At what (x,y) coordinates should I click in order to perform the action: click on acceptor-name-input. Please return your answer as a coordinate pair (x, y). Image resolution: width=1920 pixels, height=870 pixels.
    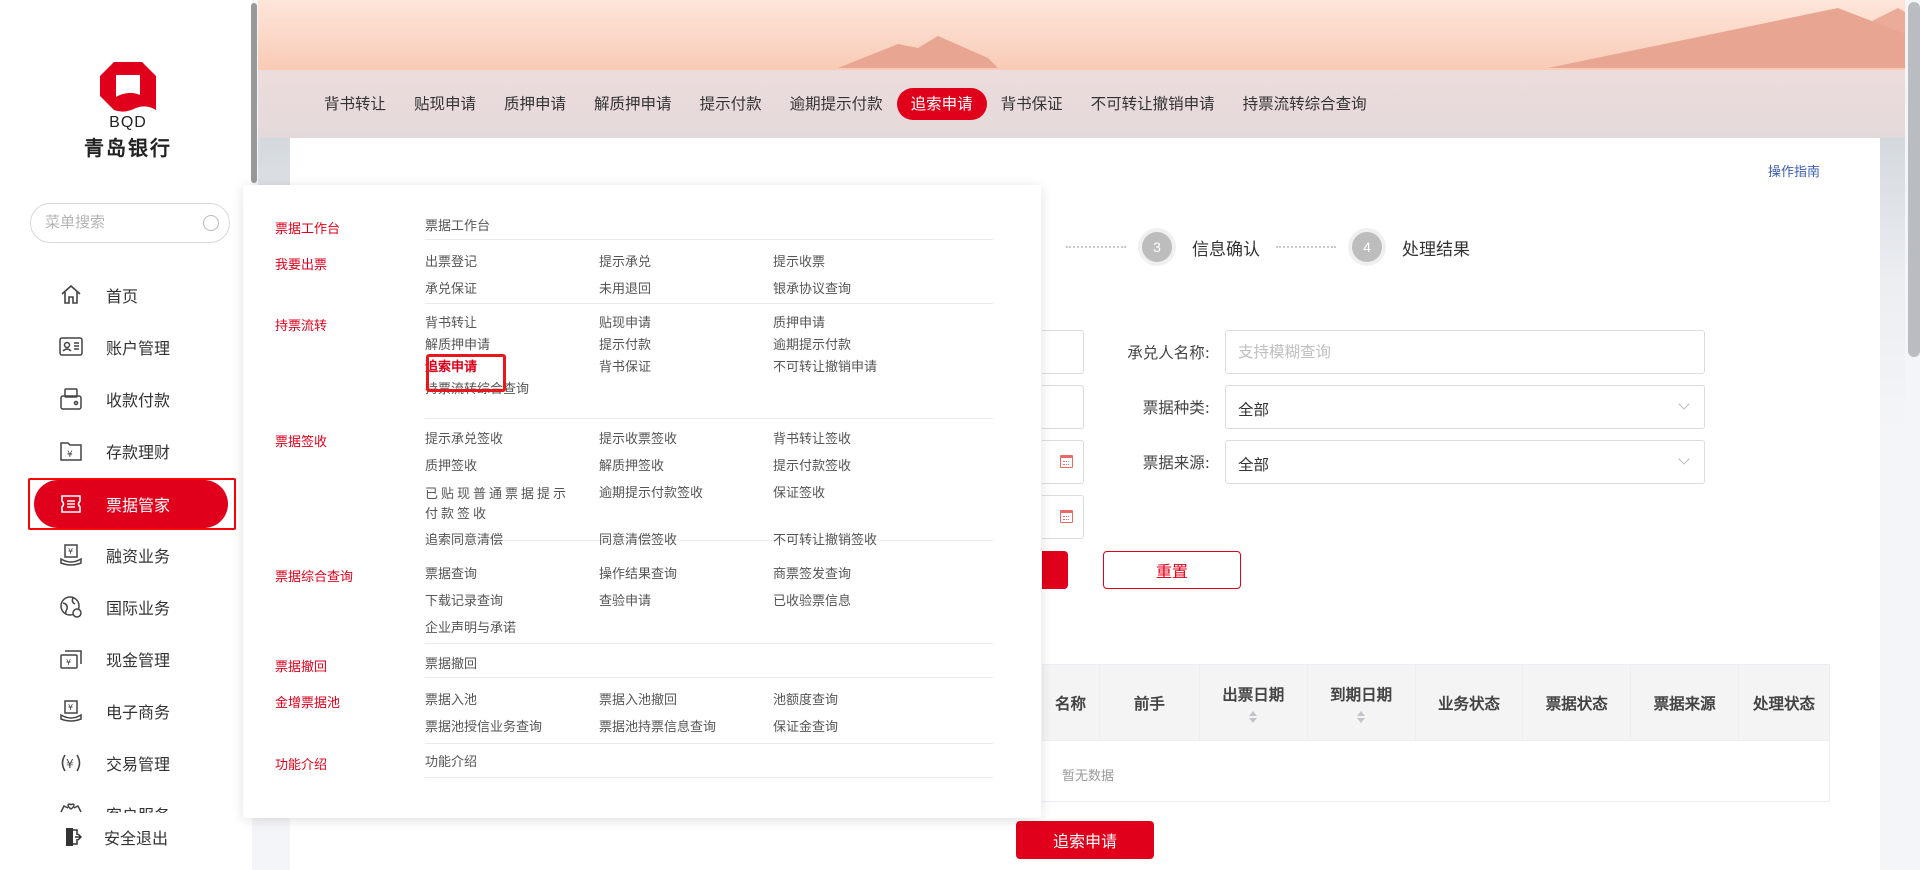
    Looking at the image, I should click on (1458, 352).